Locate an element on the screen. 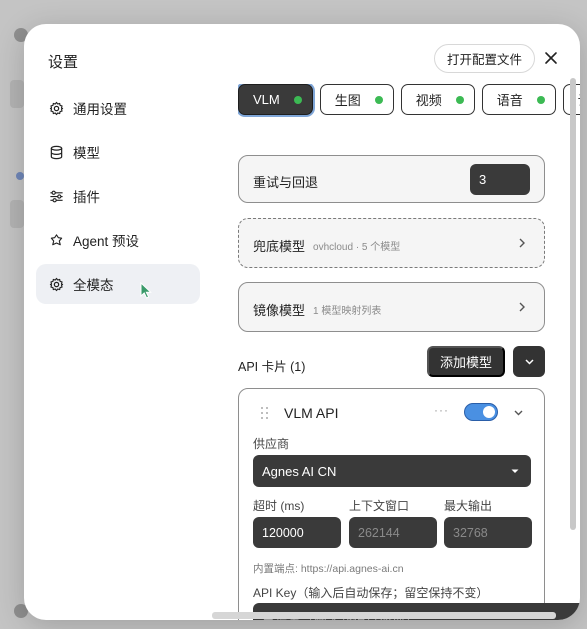  tab-label: 设 is located at coordinates (579, 99).